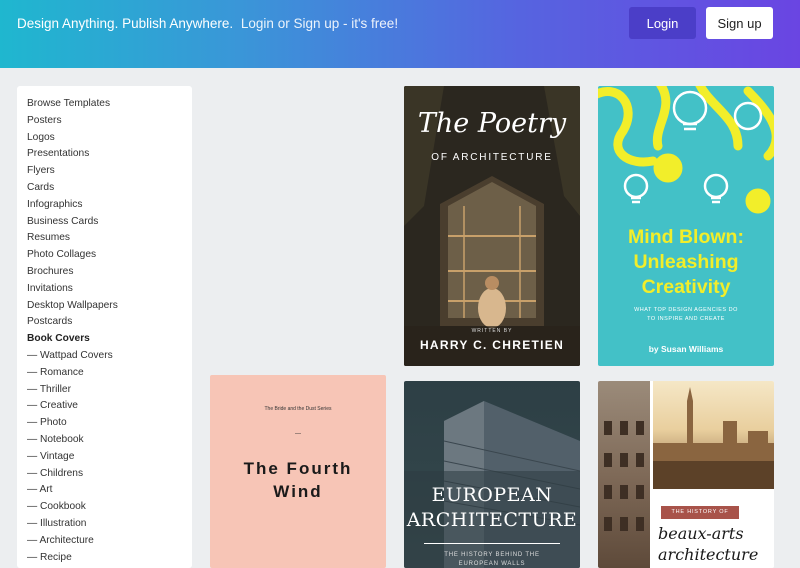 This screenshot has height=568, width=800. I want to click on card-subtitle: THE HISTORY BEHIND THE EUROPEAN WALLS, so click(492, 559).